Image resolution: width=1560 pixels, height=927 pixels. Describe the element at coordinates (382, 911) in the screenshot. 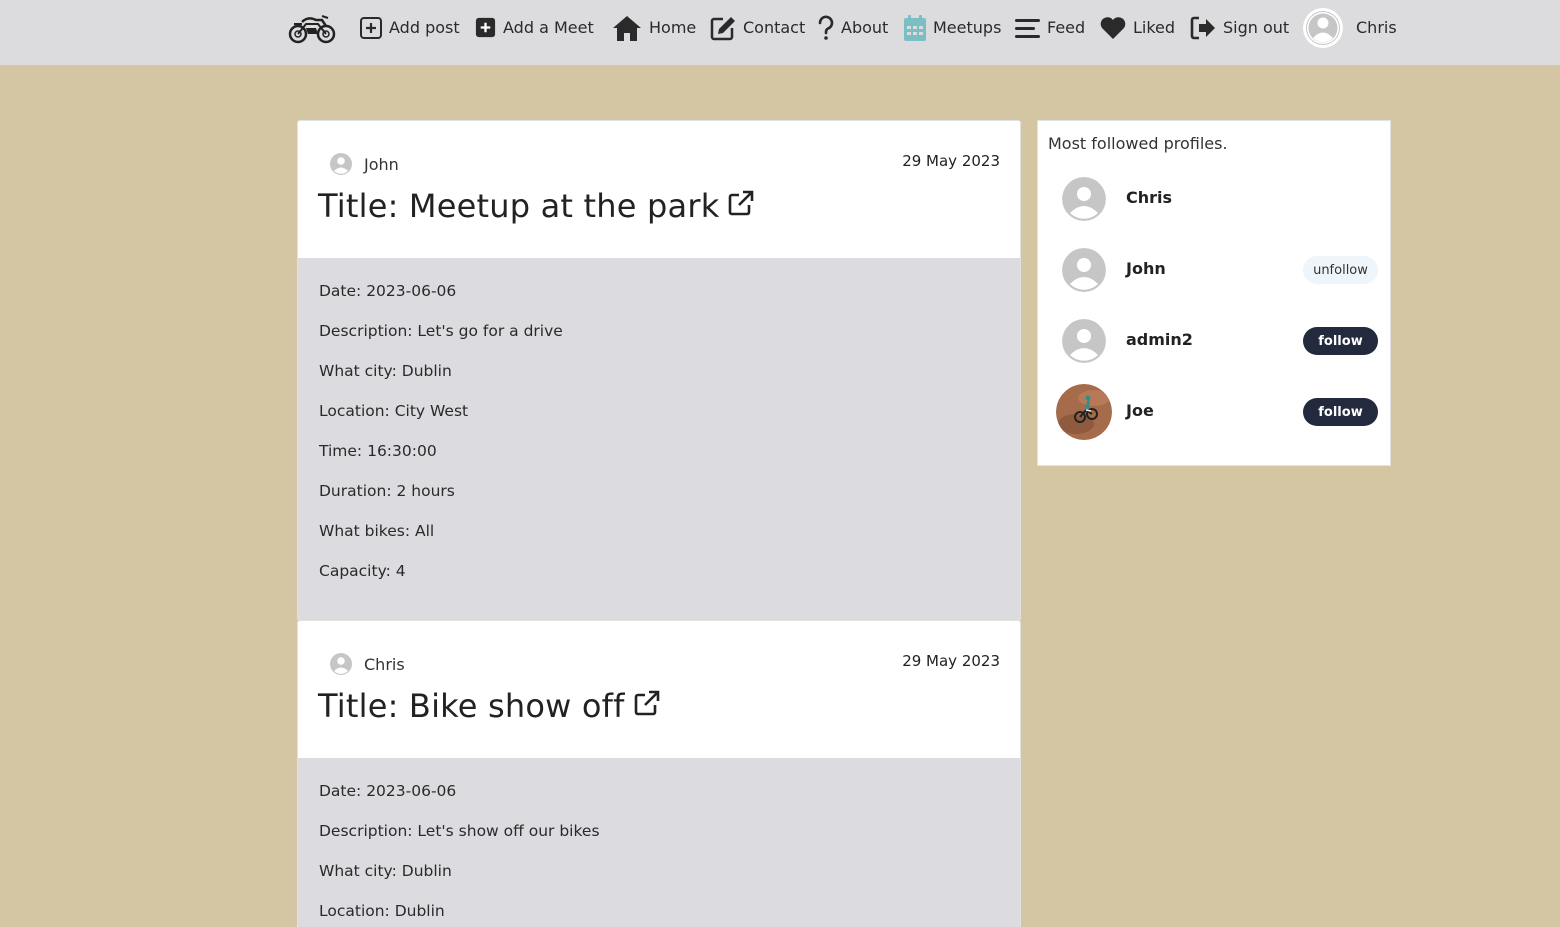

I see `post-field-location: Location: Dublin` at that location.